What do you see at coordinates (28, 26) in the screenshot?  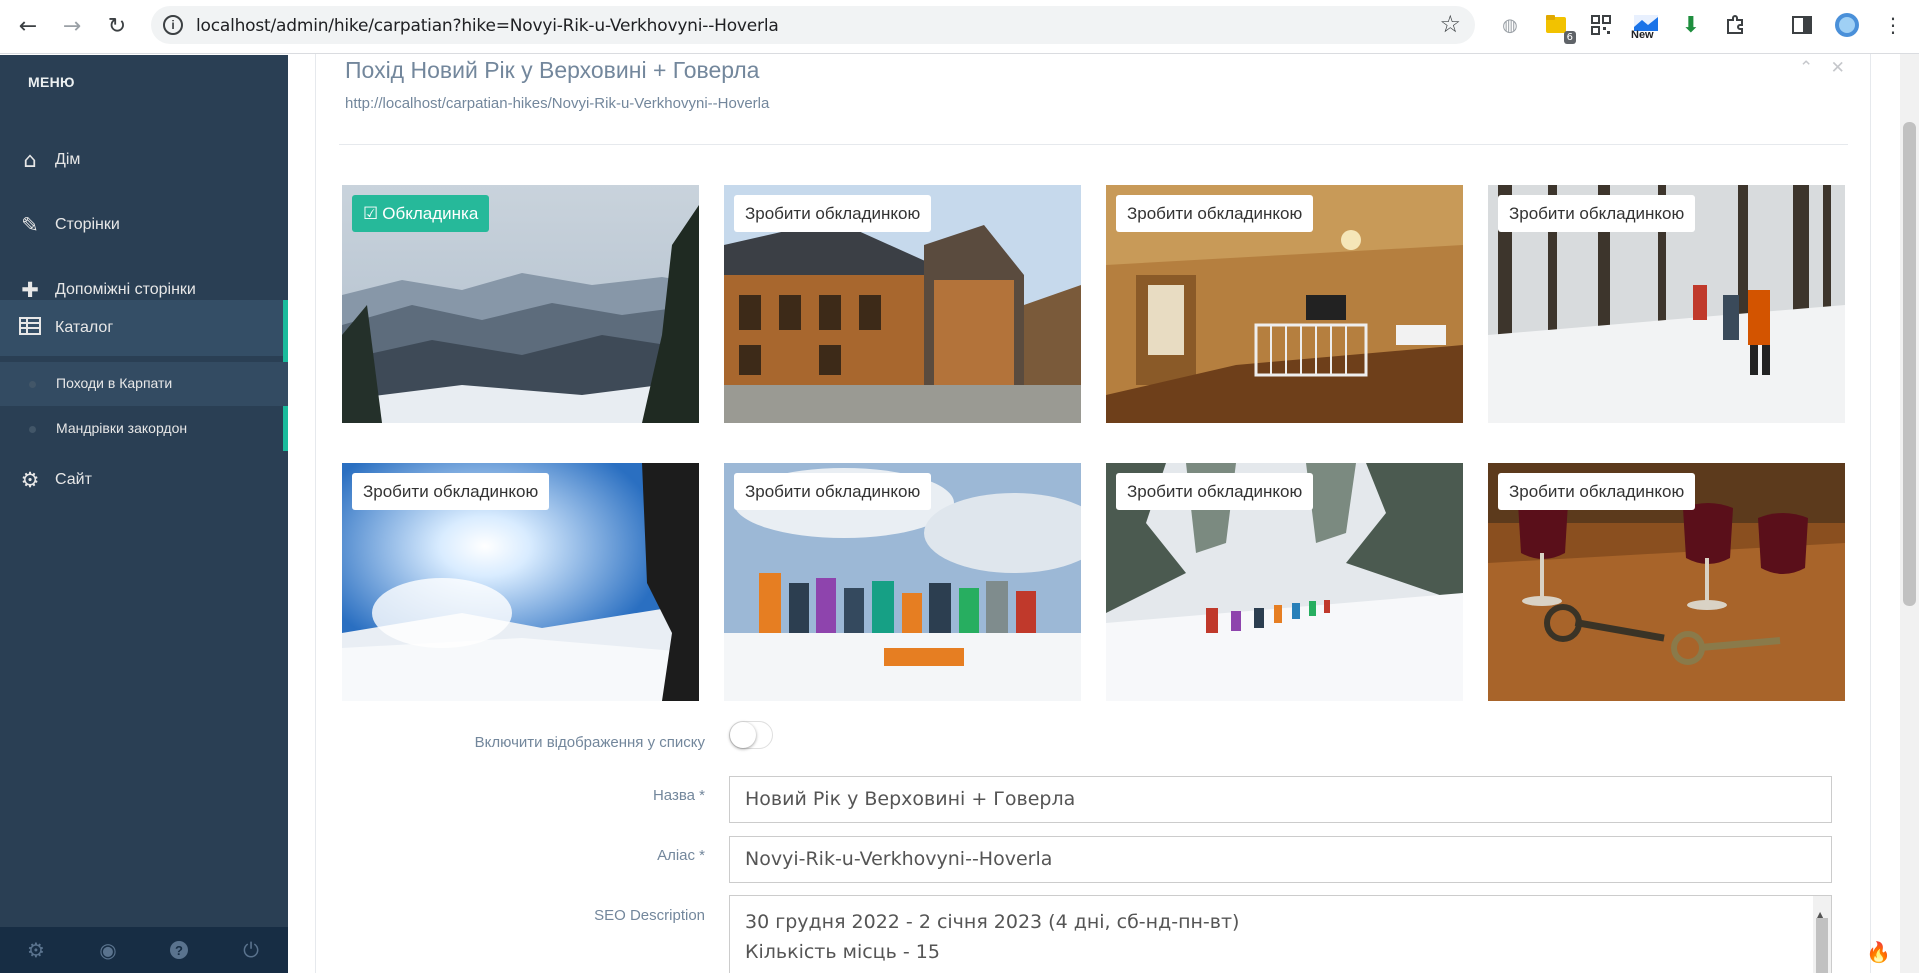 I see `back-icon: ←` at bounding box center [28, 26].